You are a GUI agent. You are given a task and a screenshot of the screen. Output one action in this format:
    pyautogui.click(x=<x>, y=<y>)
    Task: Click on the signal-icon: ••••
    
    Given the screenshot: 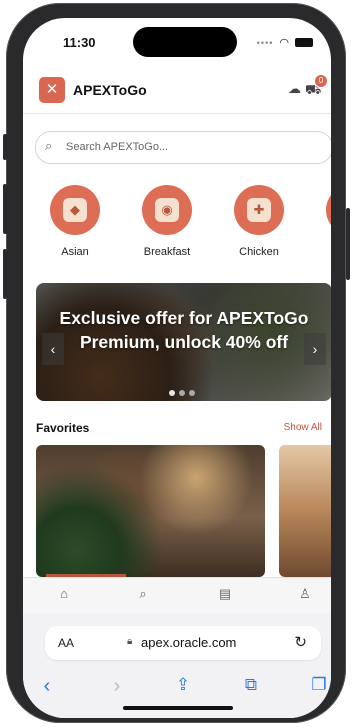 What is the action you would take?
    pyautogui.click(x=265, y=42)
    